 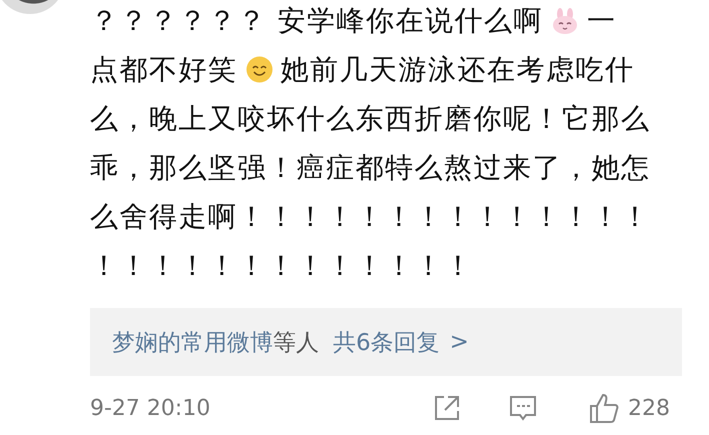 What do you see at coordinates (601, 21) in the screenshot?
I see `comment-text: 一` at bounding box center [601, 21].